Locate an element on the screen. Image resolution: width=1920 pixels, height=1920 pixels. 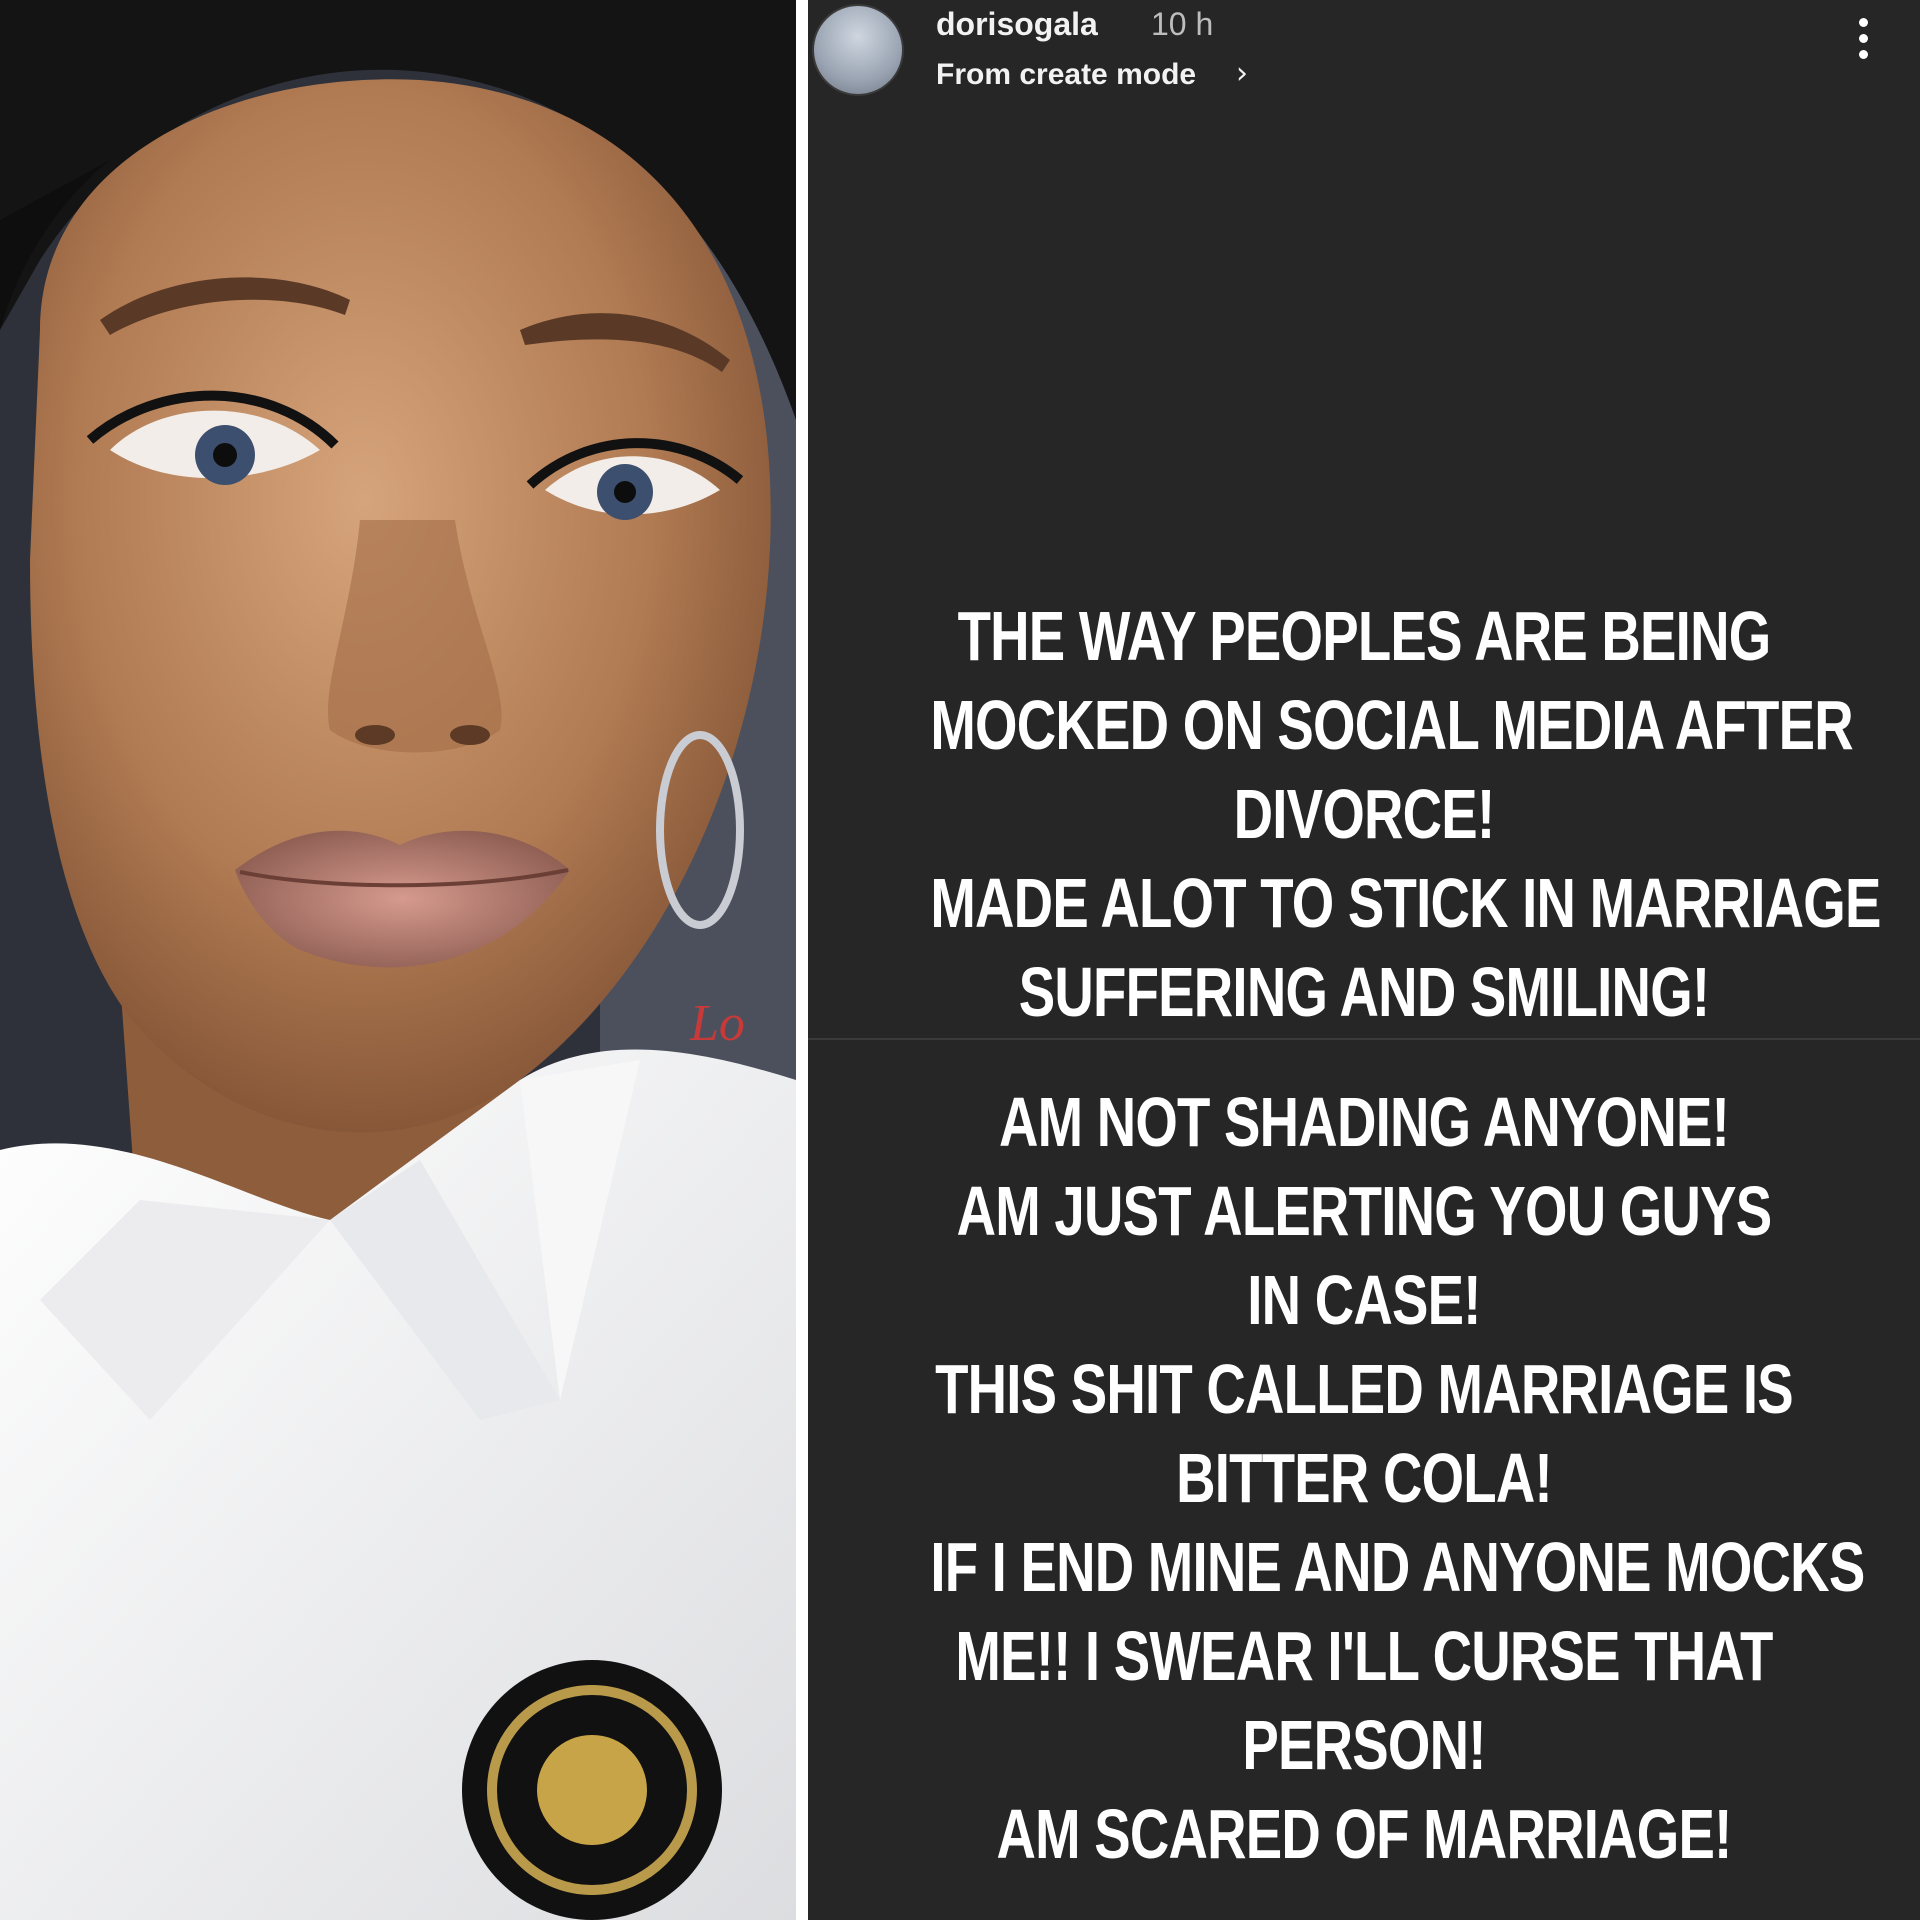
background-label: Lo is located at coordinates (717, 1023).